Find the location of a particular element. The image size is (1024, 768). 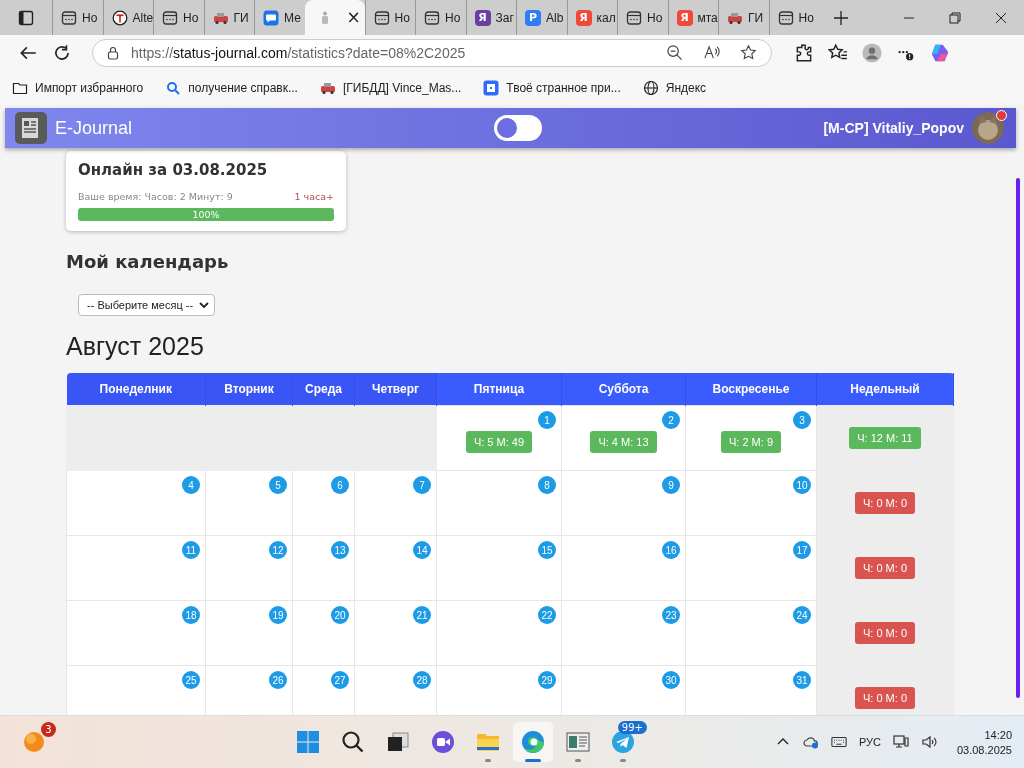

weekly-hours-badge: Ч: 12 М: 11 is located at coordinates (885, 438).